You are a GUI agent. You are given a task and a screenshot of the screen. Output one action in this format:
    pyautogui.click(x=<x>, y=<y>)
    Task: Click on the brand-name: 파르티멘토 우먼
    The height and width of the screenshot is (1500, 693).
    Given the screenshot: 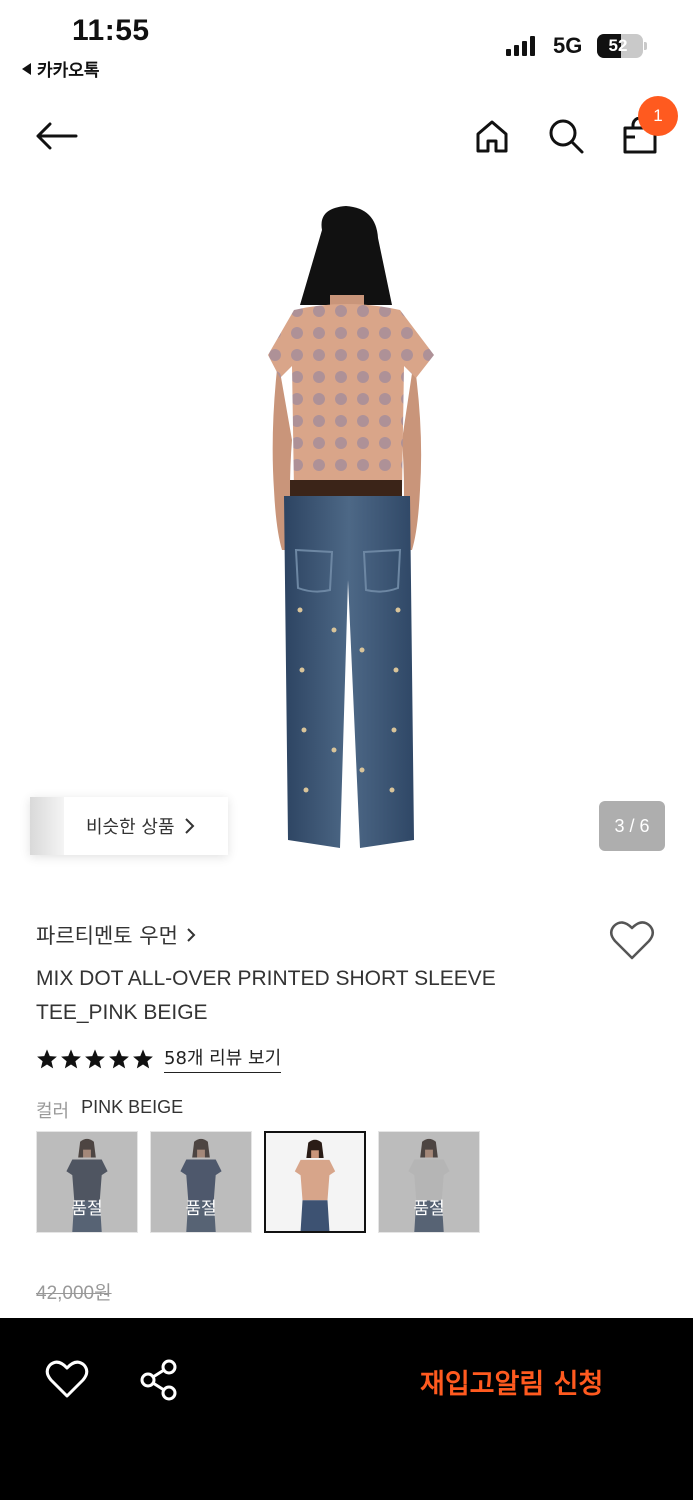 What is the action you would take?
    pyautogui.click(x=107, y=936)
    